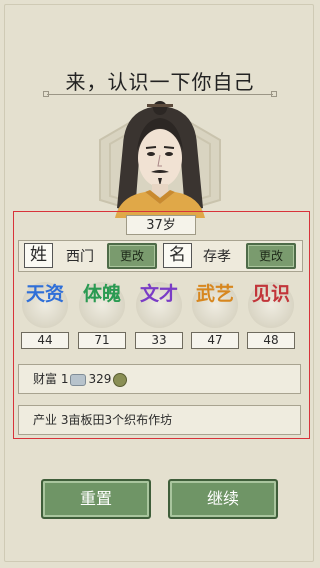 This screenshot has height=568, width=320. What do you see at coordinates (101, 294) in the screenshot?
I see `attribute-physique-label: 体魄` at bounding box center [101, 294].